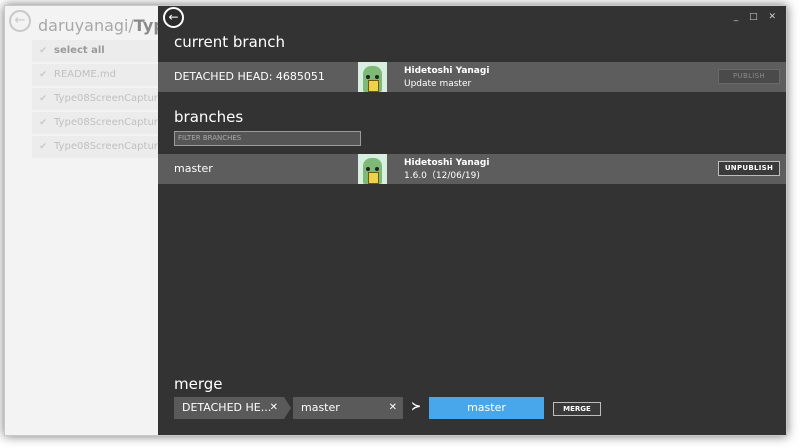  What do you see at coordinates (249, 76) in the screenshot?
I see `current-branch-name: DETACHED HEAD: 4685051` at bounding box center [249, 76].